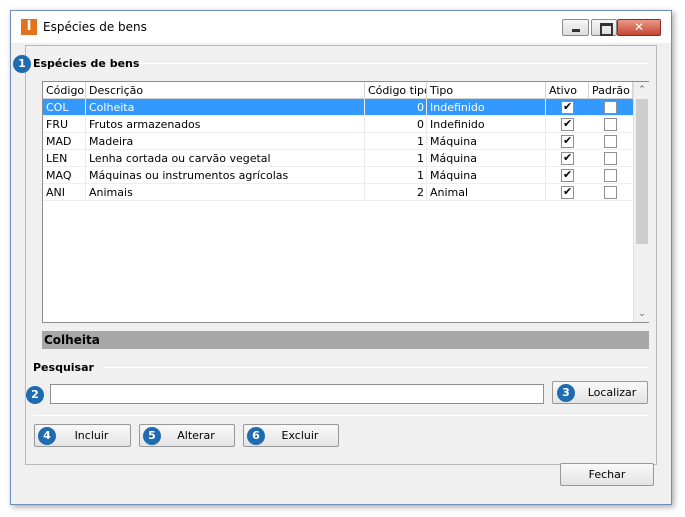 This screenshot has width=685, height=517. Describe the element at coordinates (575, 27) in the screenshot. I see `minimize-button` at that location.